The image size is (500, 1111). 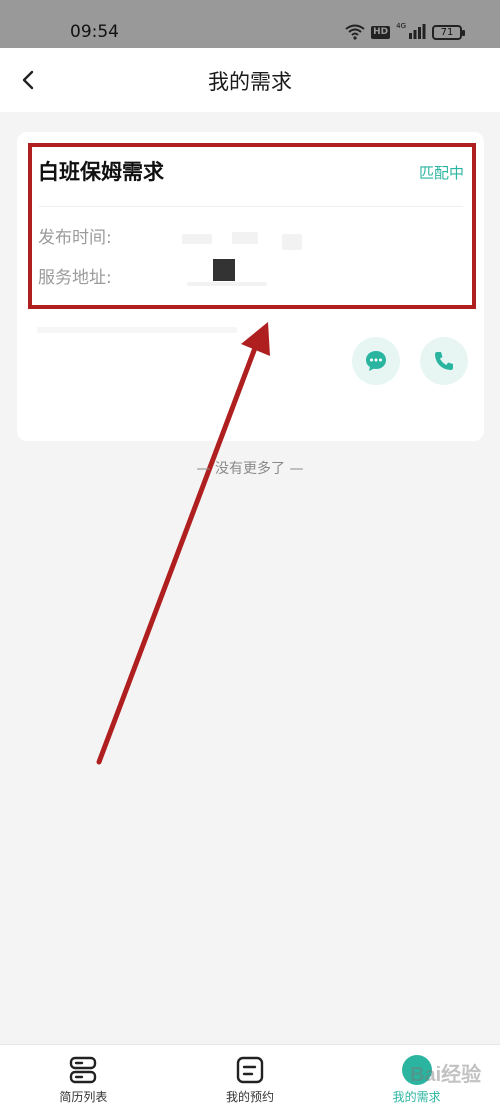 What do you see at coordinates (416, 1097) in the screenshot?
I see `tab-label: 我的需求` at bounding box center [416, 1097].